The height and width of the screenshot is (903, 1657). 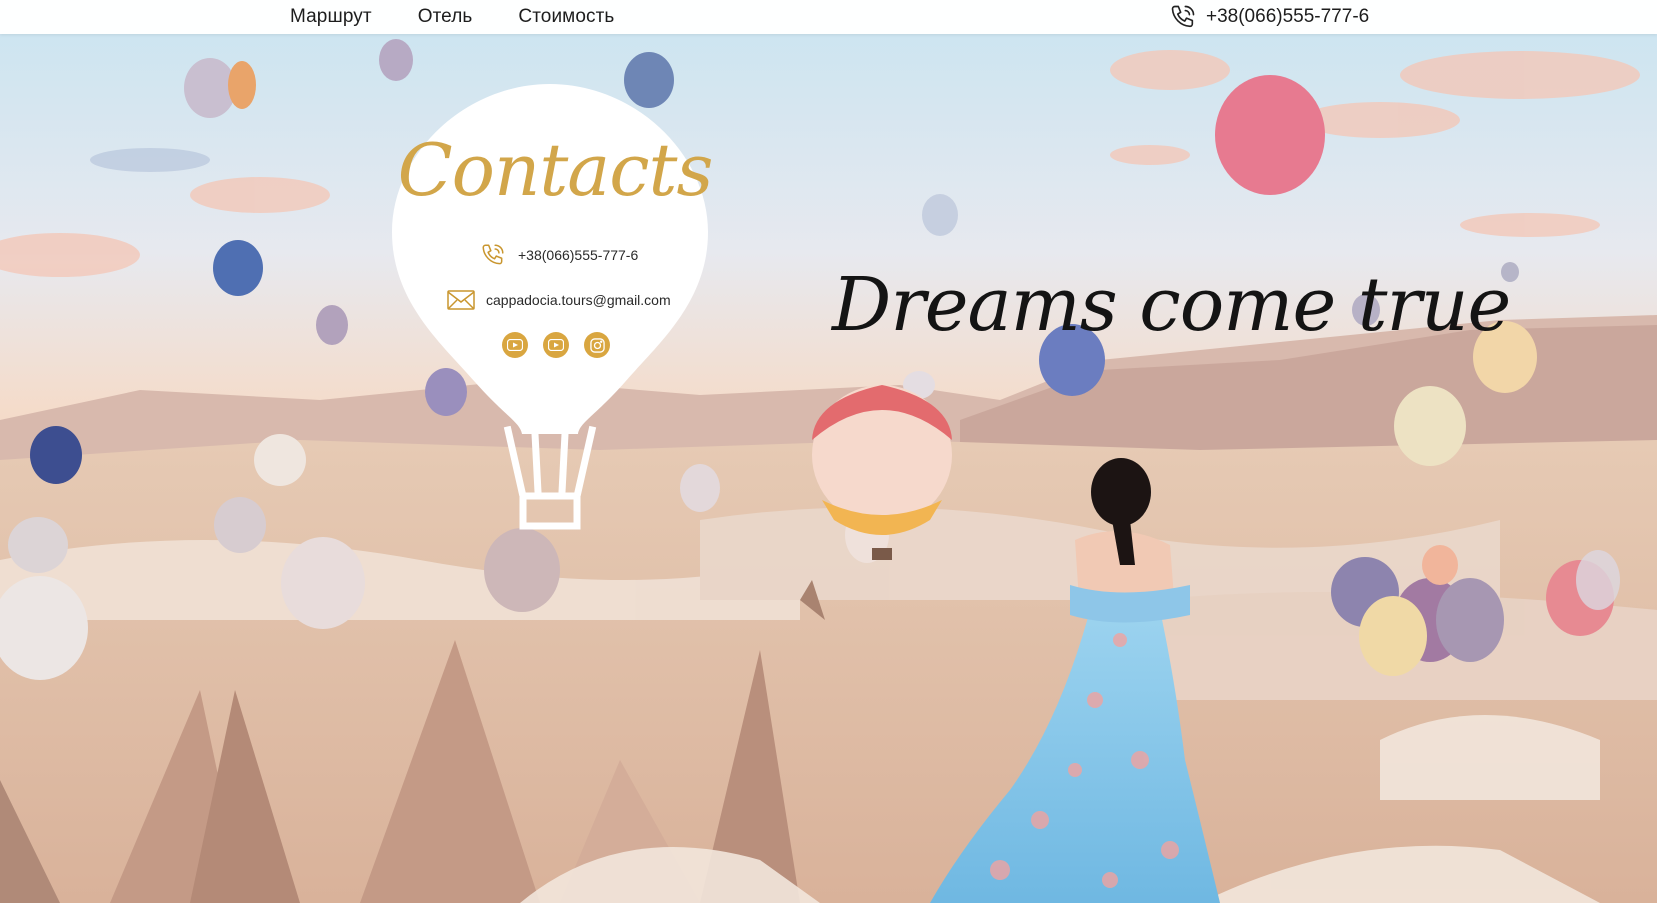 What do you see at coordinates (597, 345) in the screenshot?
I see `instagram-icon` at bounding box center [597, 345].